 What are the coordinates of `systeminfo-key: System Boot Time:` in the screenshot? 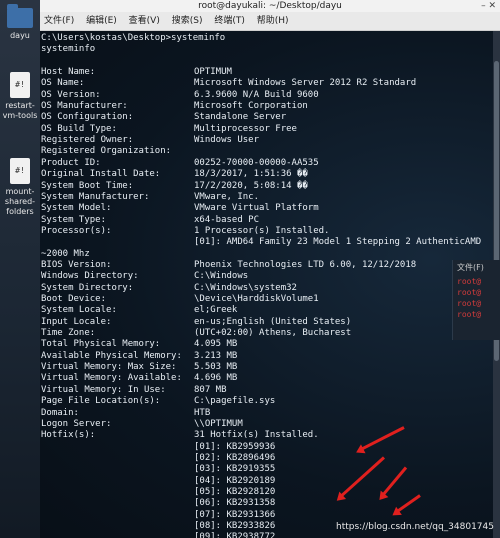 It's located at (87, 185).